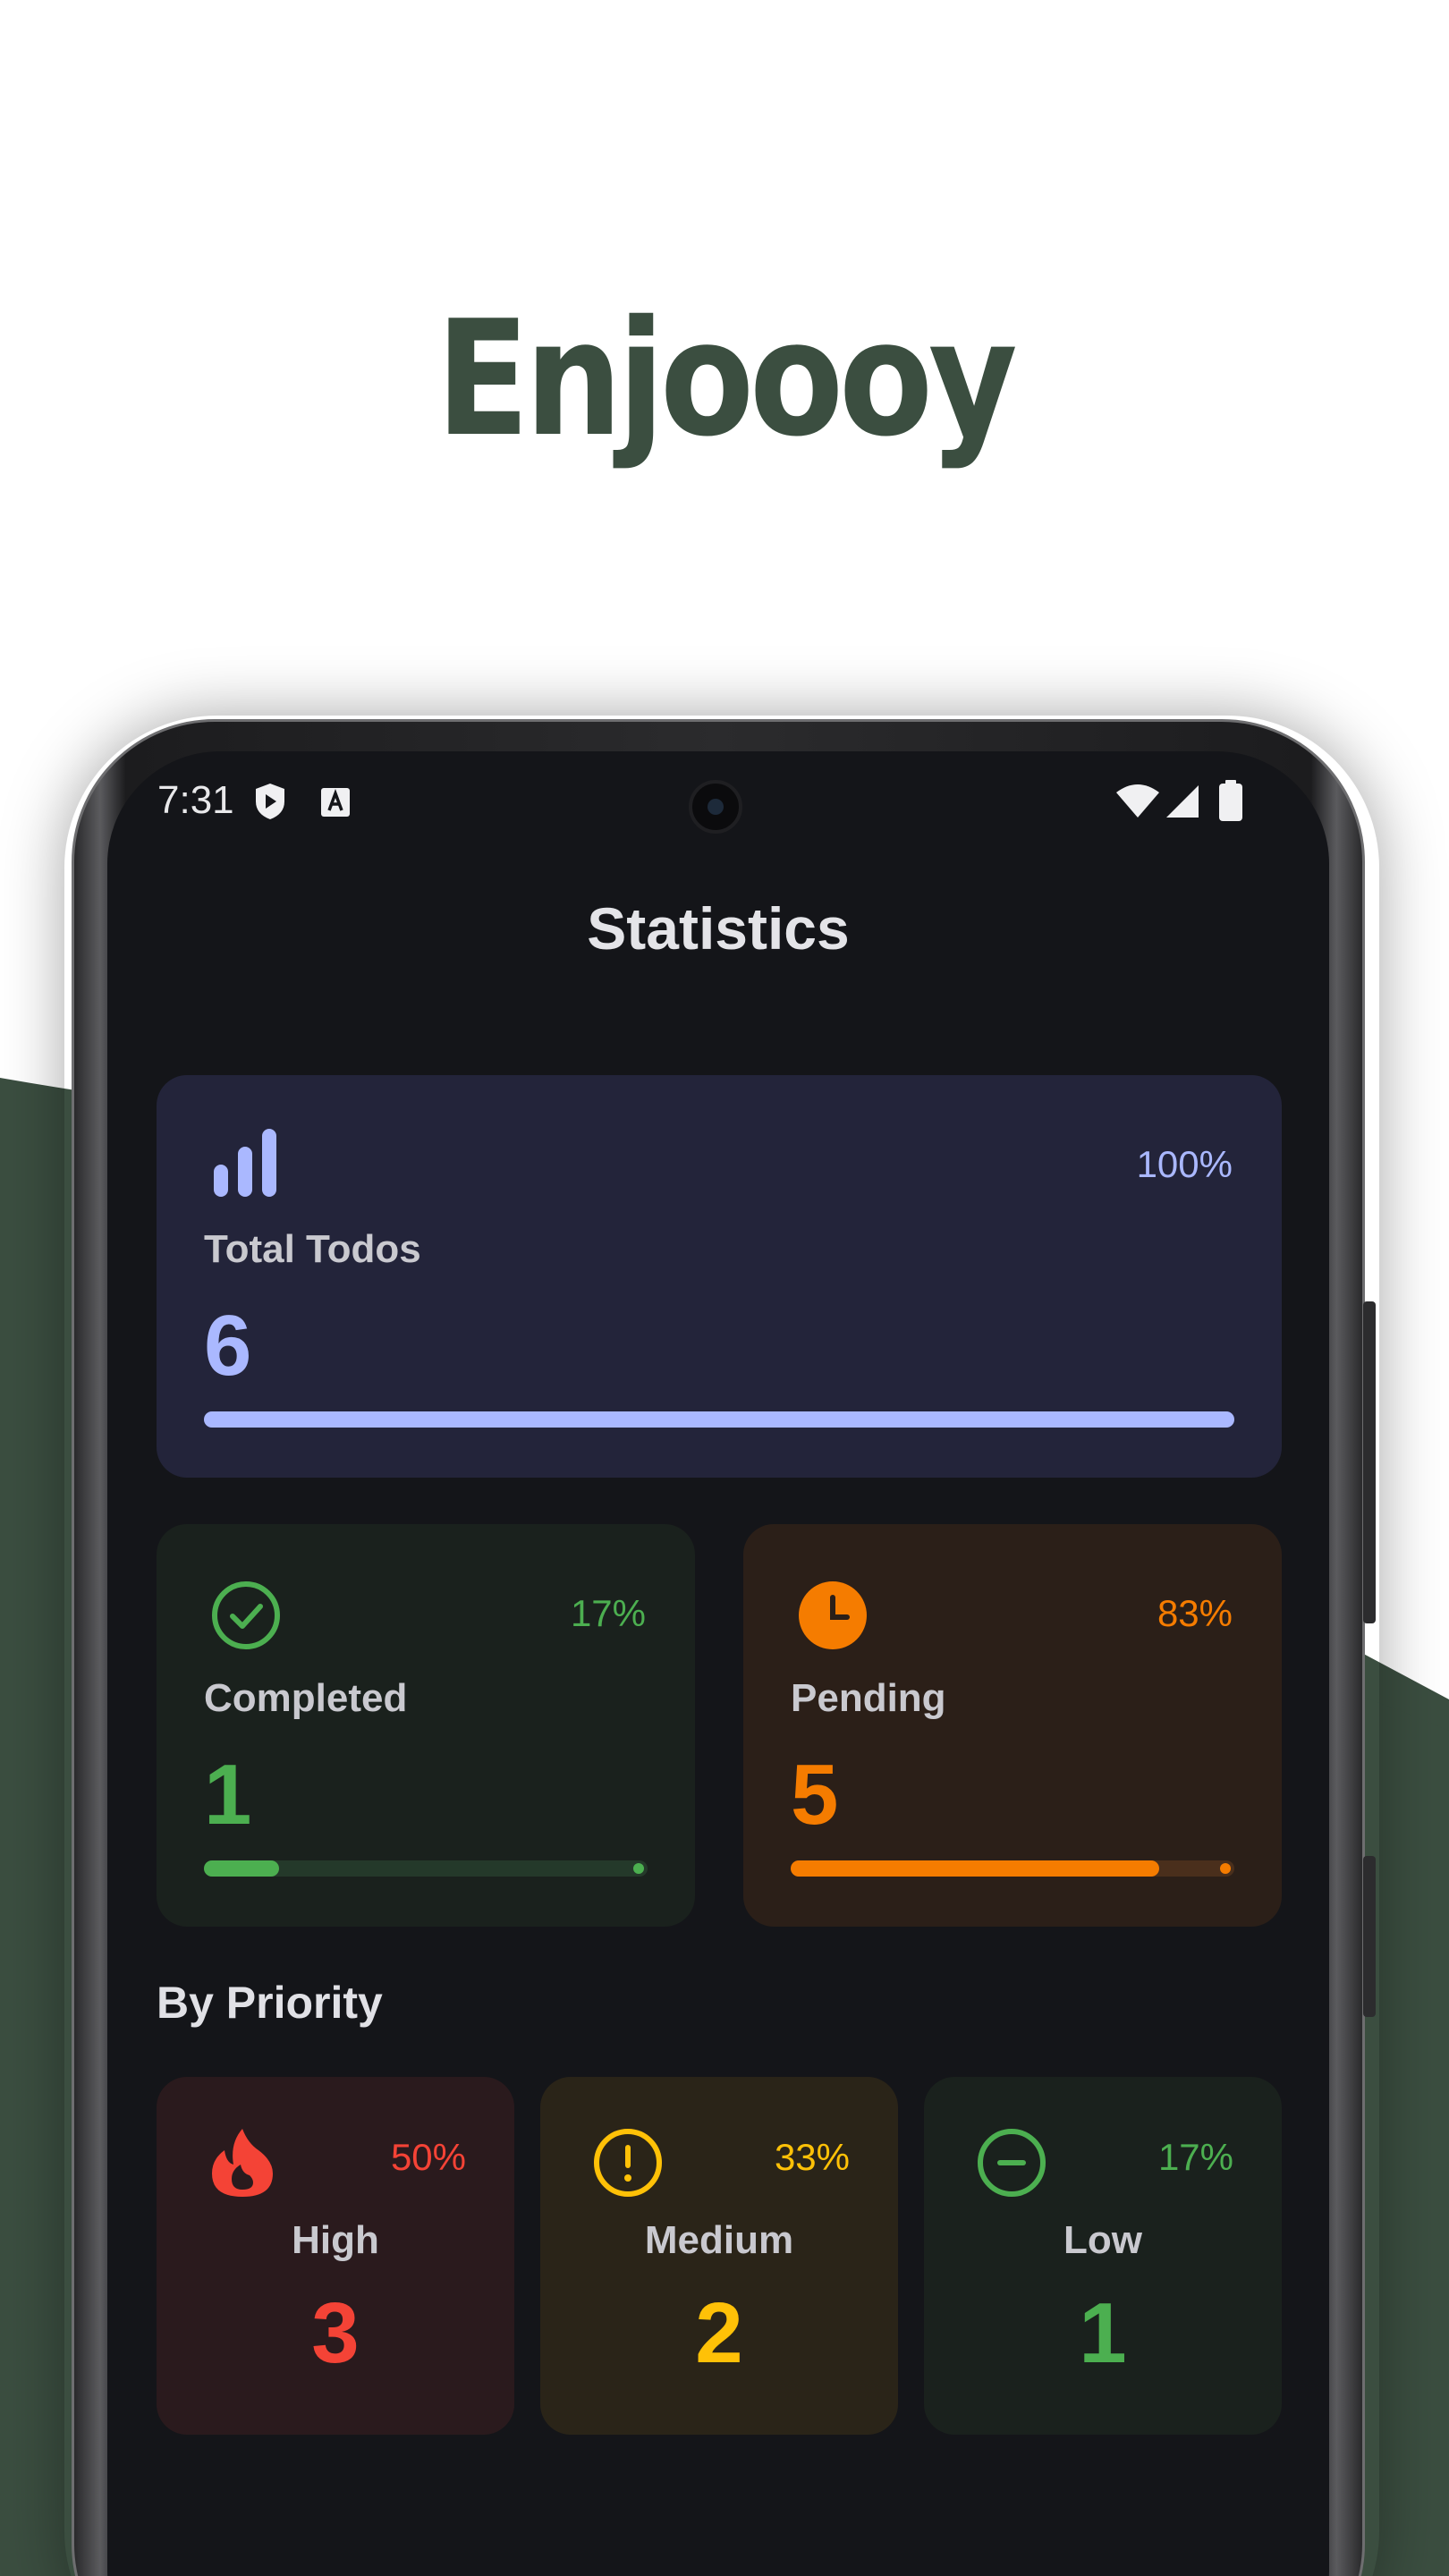 Image resolution: width=1449 pixels, height=2576 pixels. What do you see at coordinates (228, 1346) in the screenshot?
I see `total-value: 6` at bounding box center [228, 1346].